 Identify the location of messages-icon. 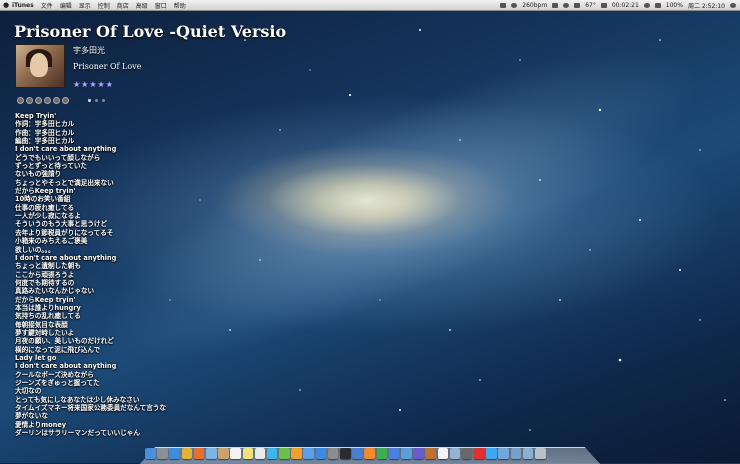
(272, 453).